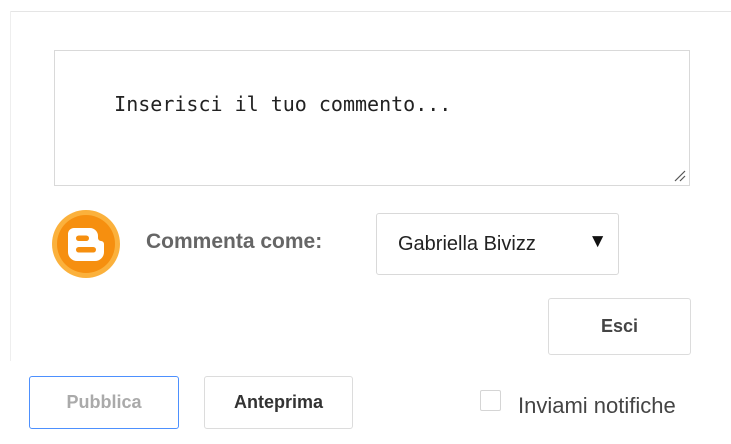 This screenshot has width=731, height=444. Describe the element at coordinates (619, 326) in the screenshot. I see `sign-out-button: Esci` at that location.